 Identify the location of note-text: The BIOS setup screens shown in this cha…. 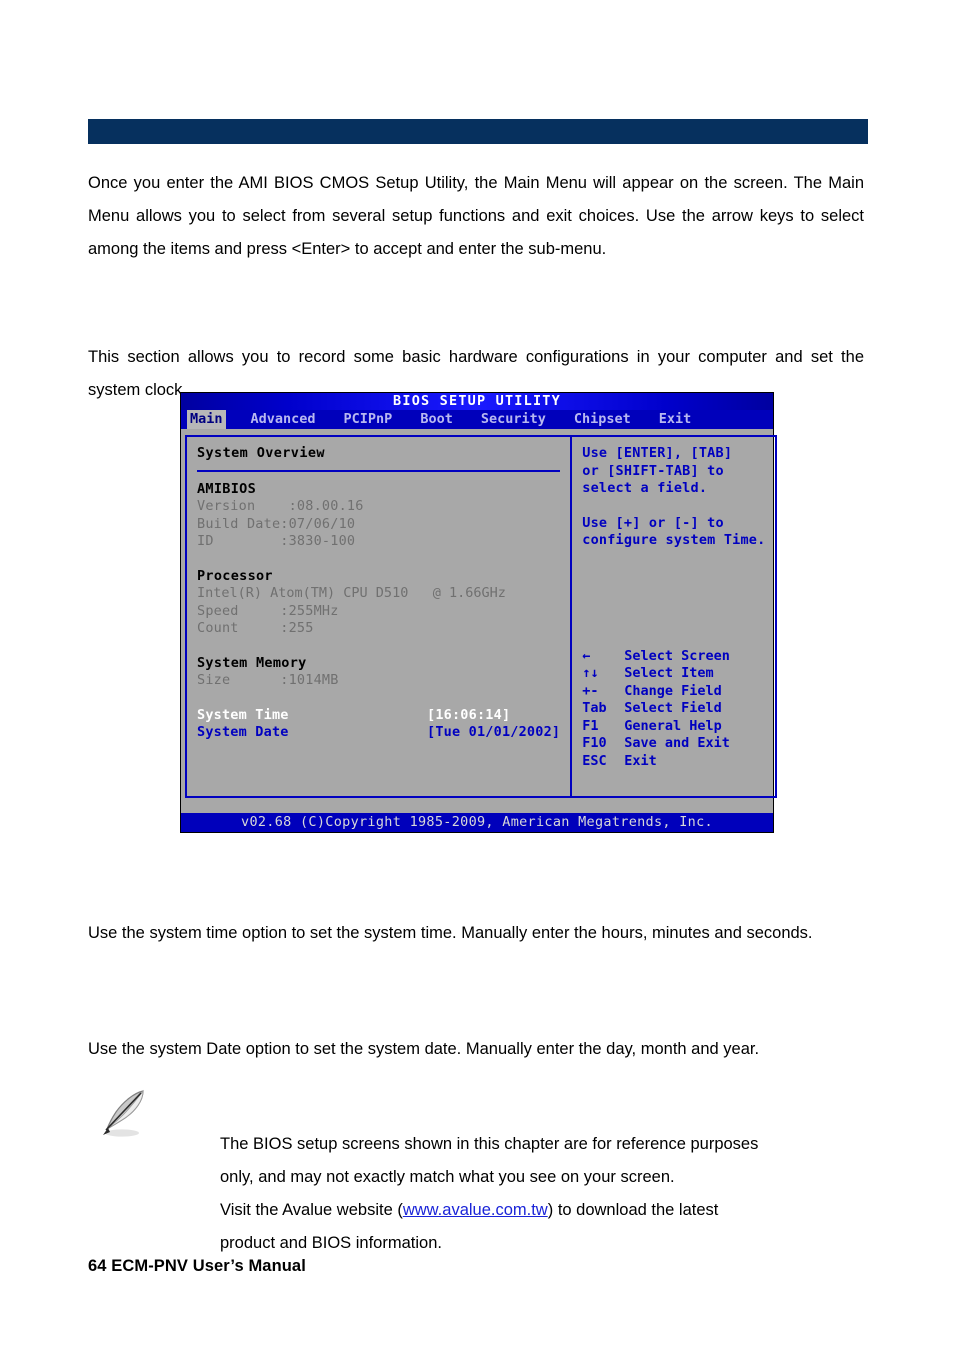
(543, 1194).